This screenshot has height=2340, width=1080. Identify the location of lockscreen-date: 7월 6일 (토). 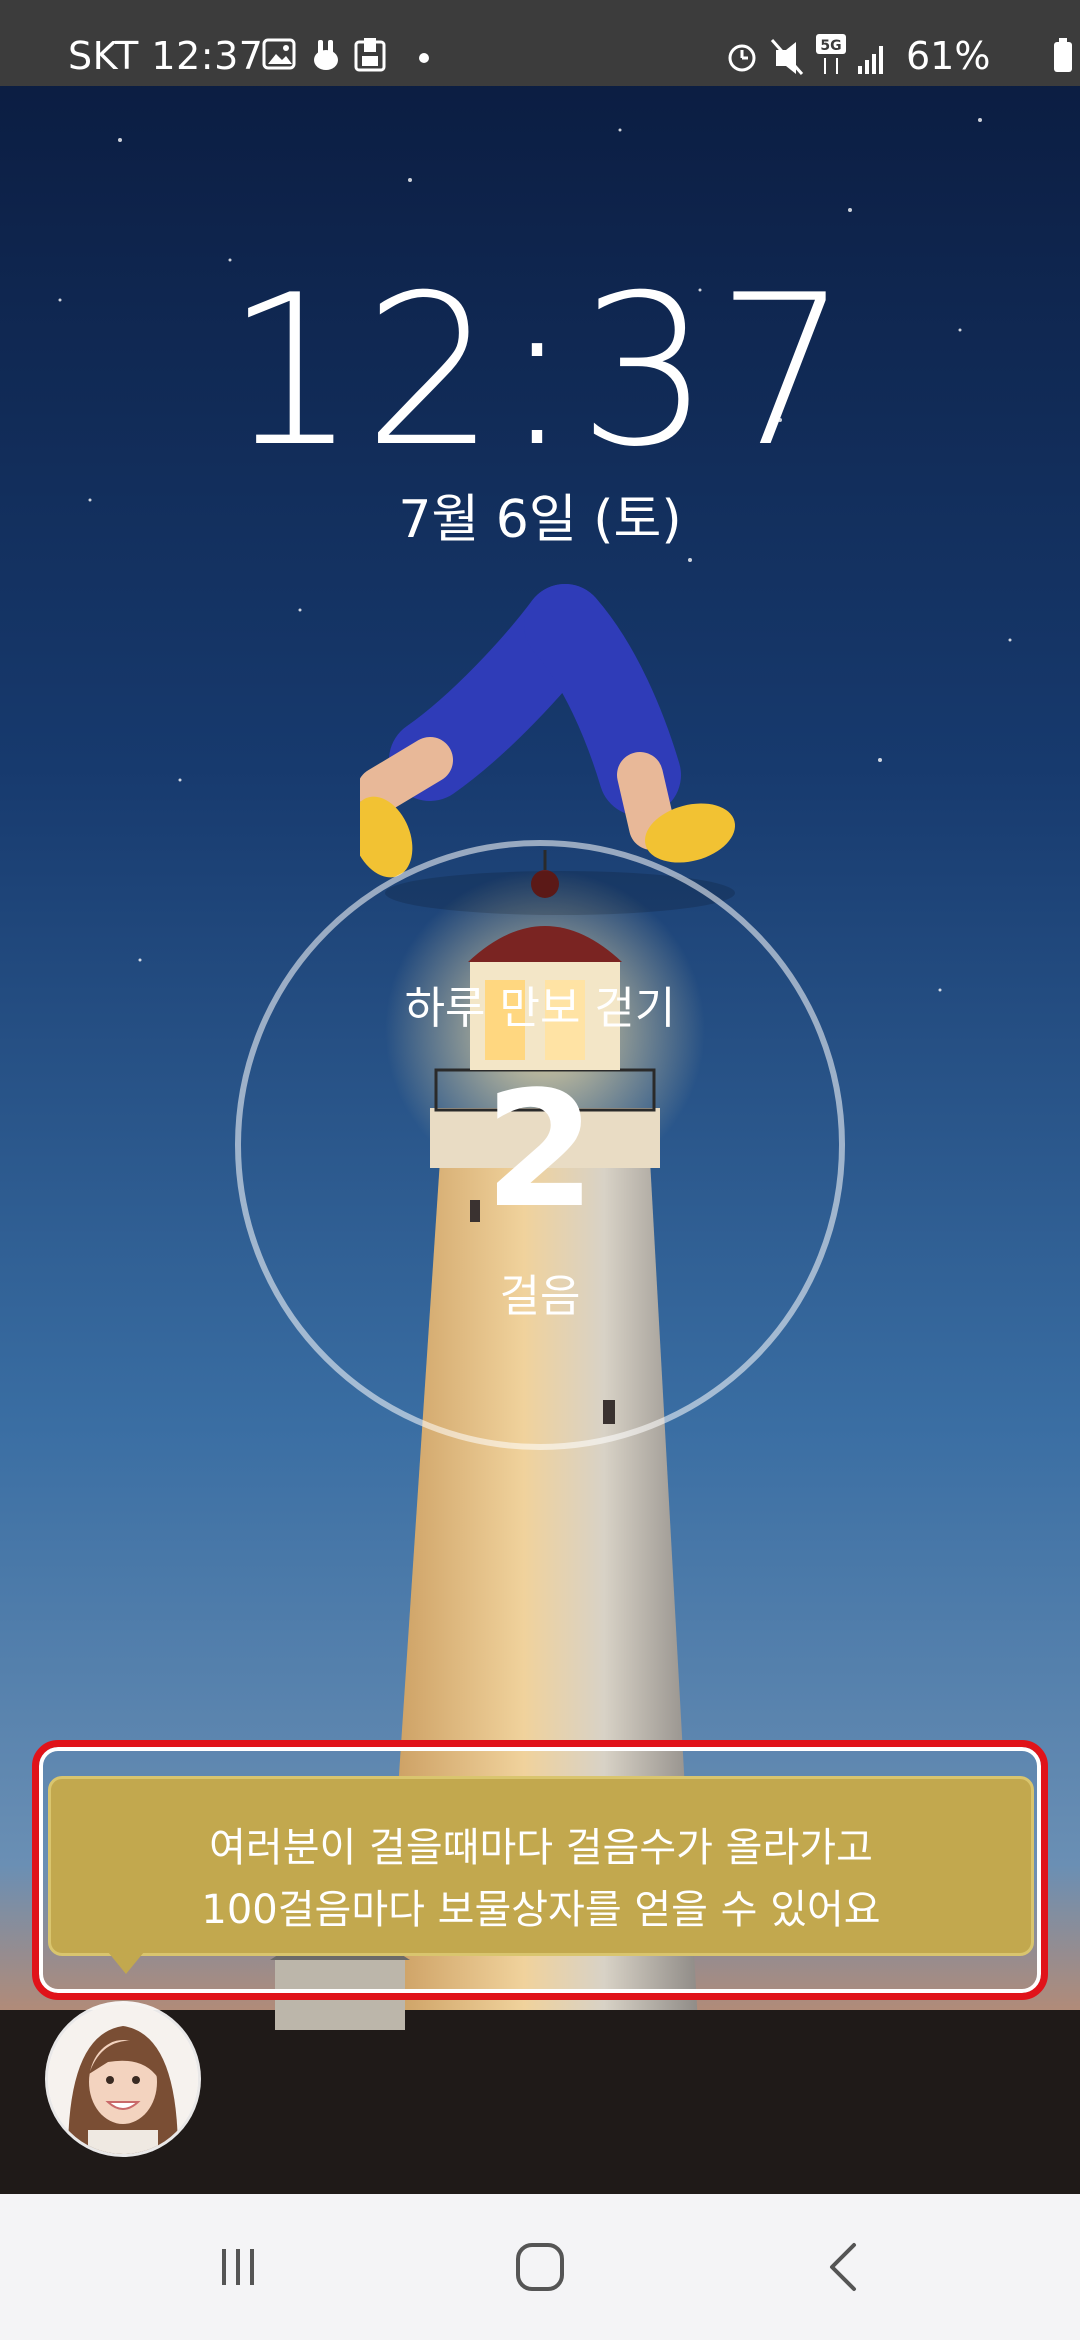
(540, 520).